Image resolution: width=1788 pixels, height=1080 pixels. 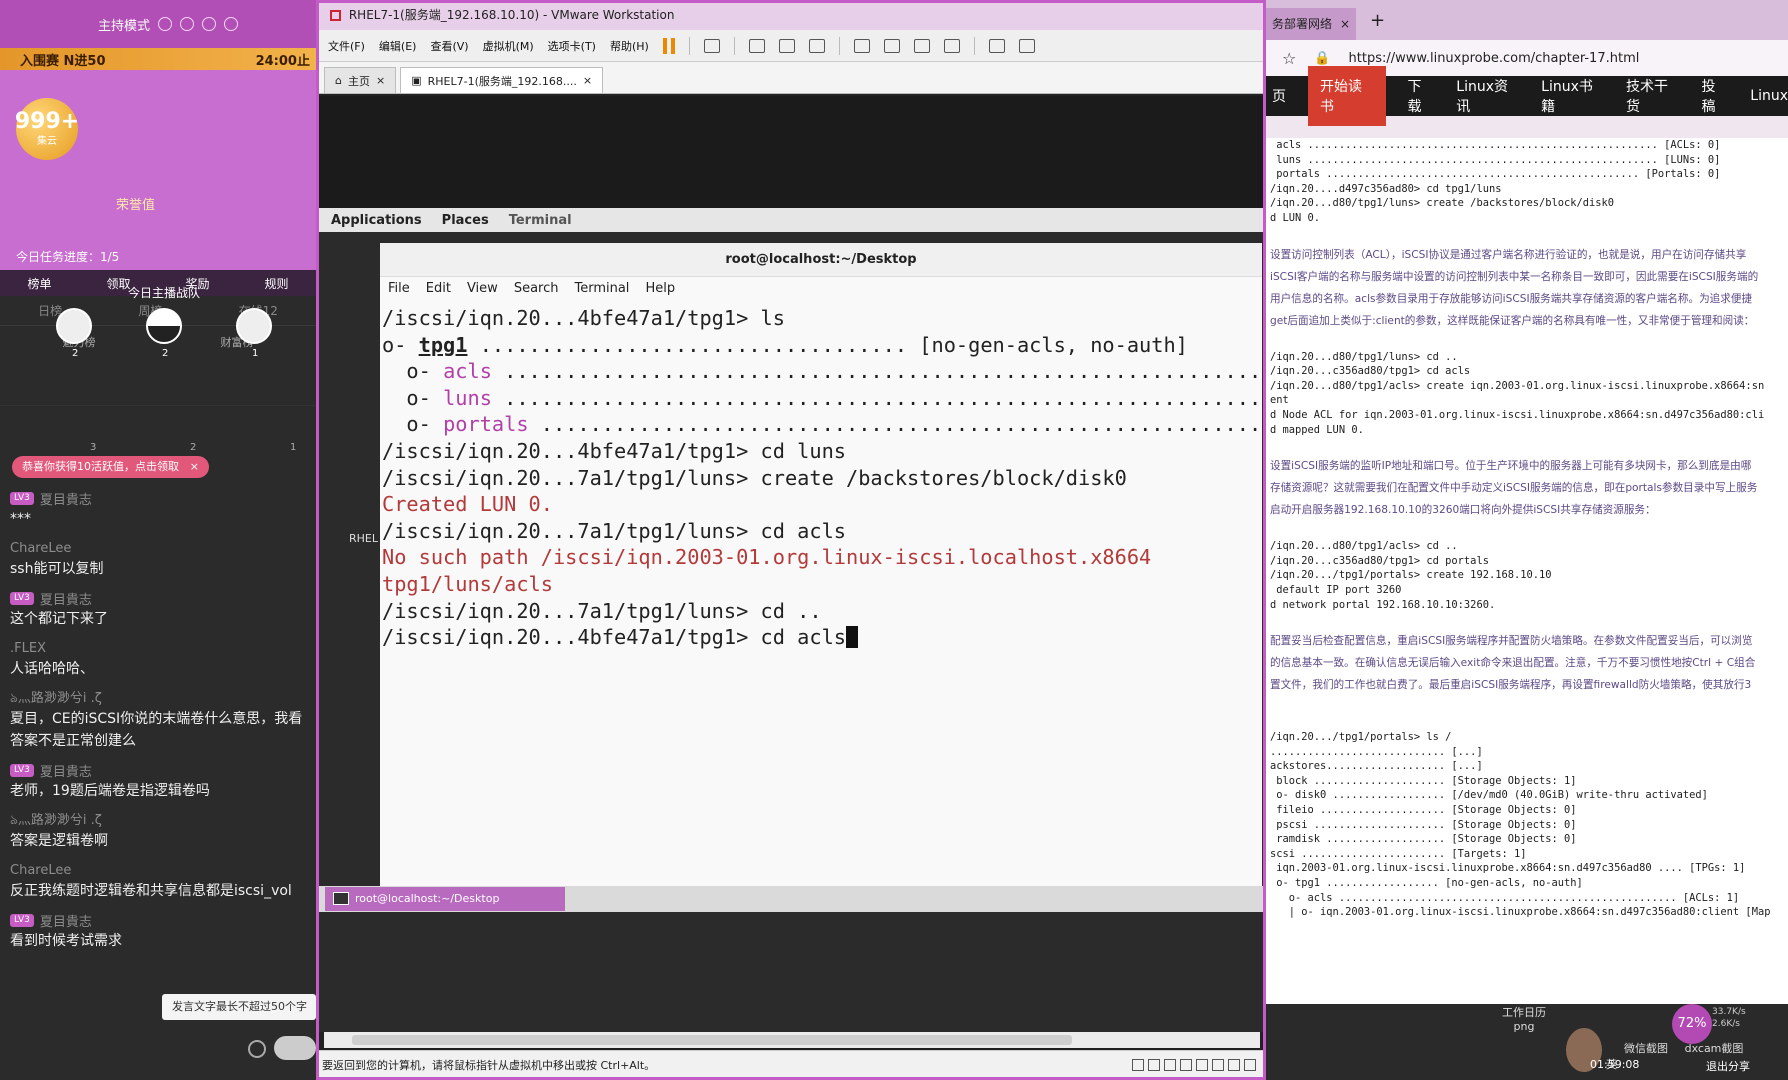 What do you see at coordinates (295, 1048) in the screenshot?
I see `send-button` at bounding box center [295, 1048].